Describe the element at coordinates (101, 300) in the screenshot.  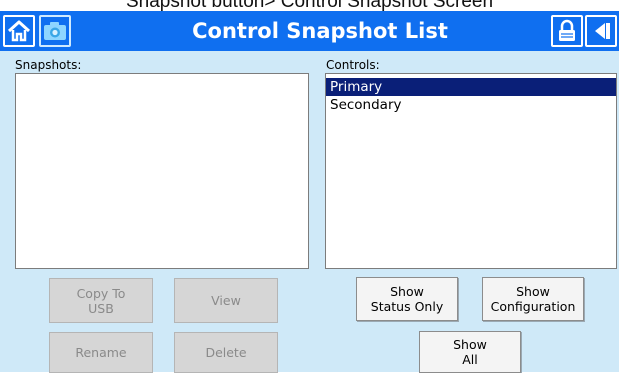
I see `copy-to-usb-button: Copy To USB` at that location.